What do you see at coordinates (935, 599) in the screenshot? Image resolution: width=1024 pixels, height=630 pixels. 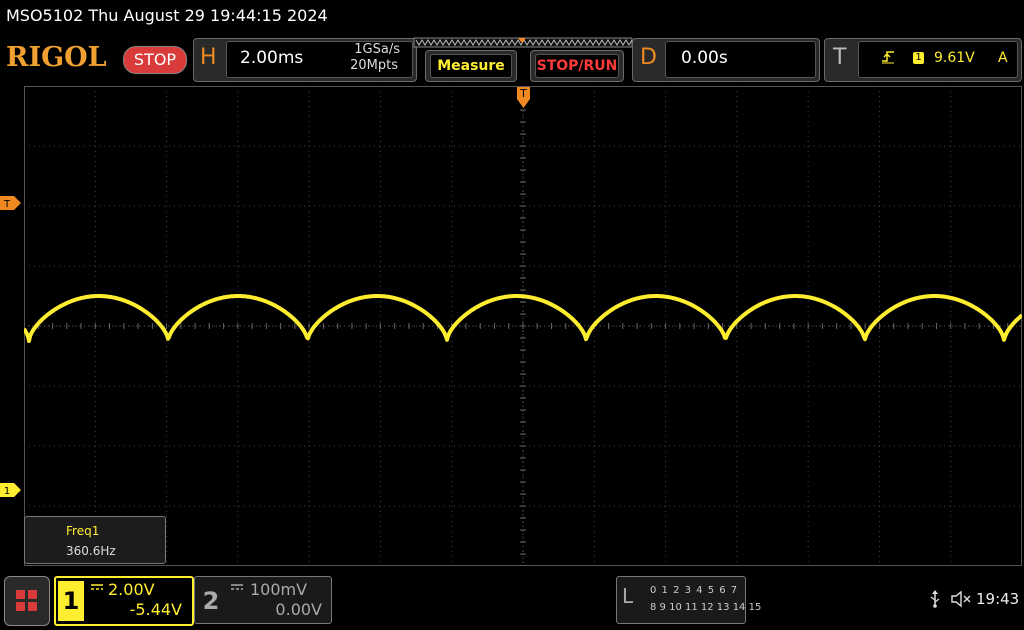 I see `usb-icon` at bounding box center [935, 599].